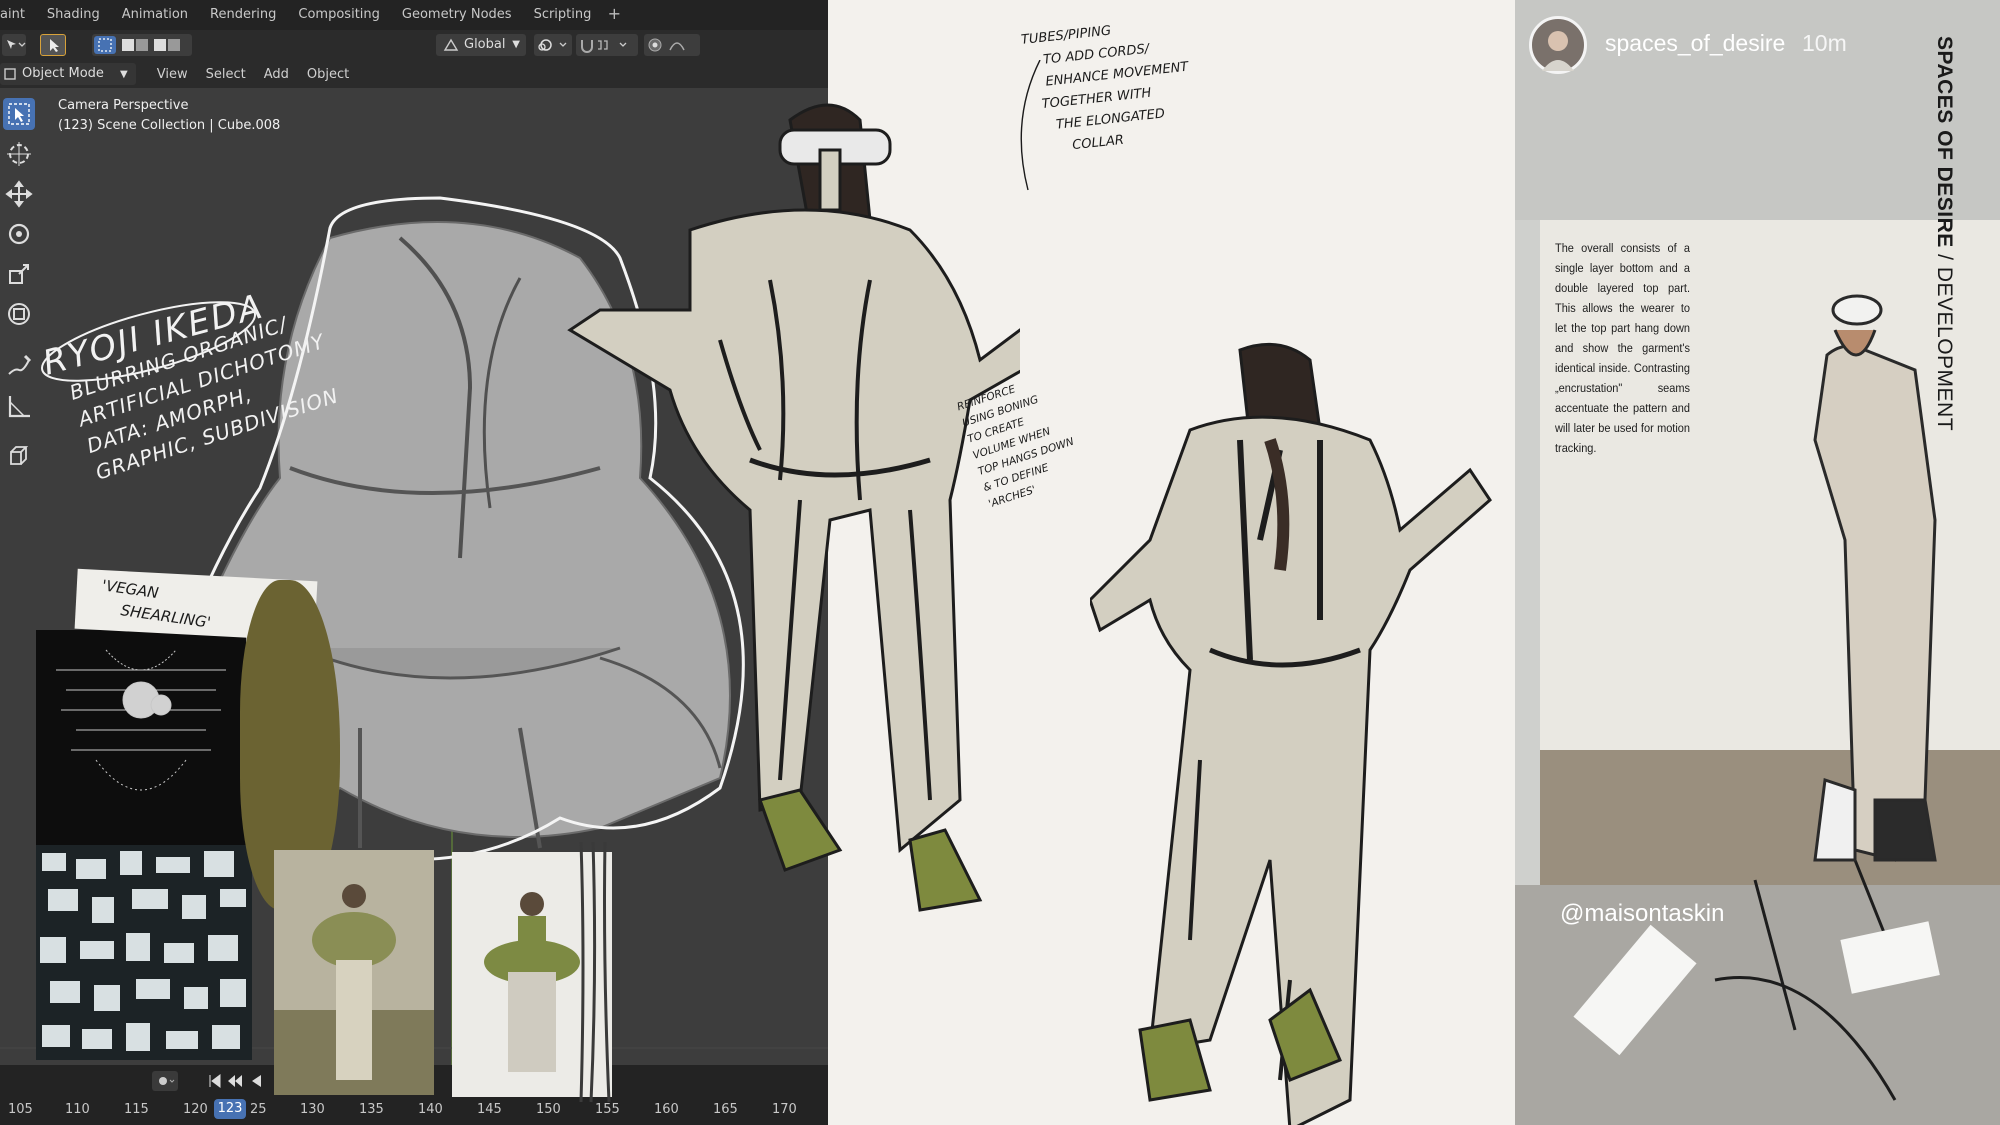 The width and height of the screenshot is (2000, 1125). I want to click on mode-dropdown: Object Mode ▼, so click(68, 74).